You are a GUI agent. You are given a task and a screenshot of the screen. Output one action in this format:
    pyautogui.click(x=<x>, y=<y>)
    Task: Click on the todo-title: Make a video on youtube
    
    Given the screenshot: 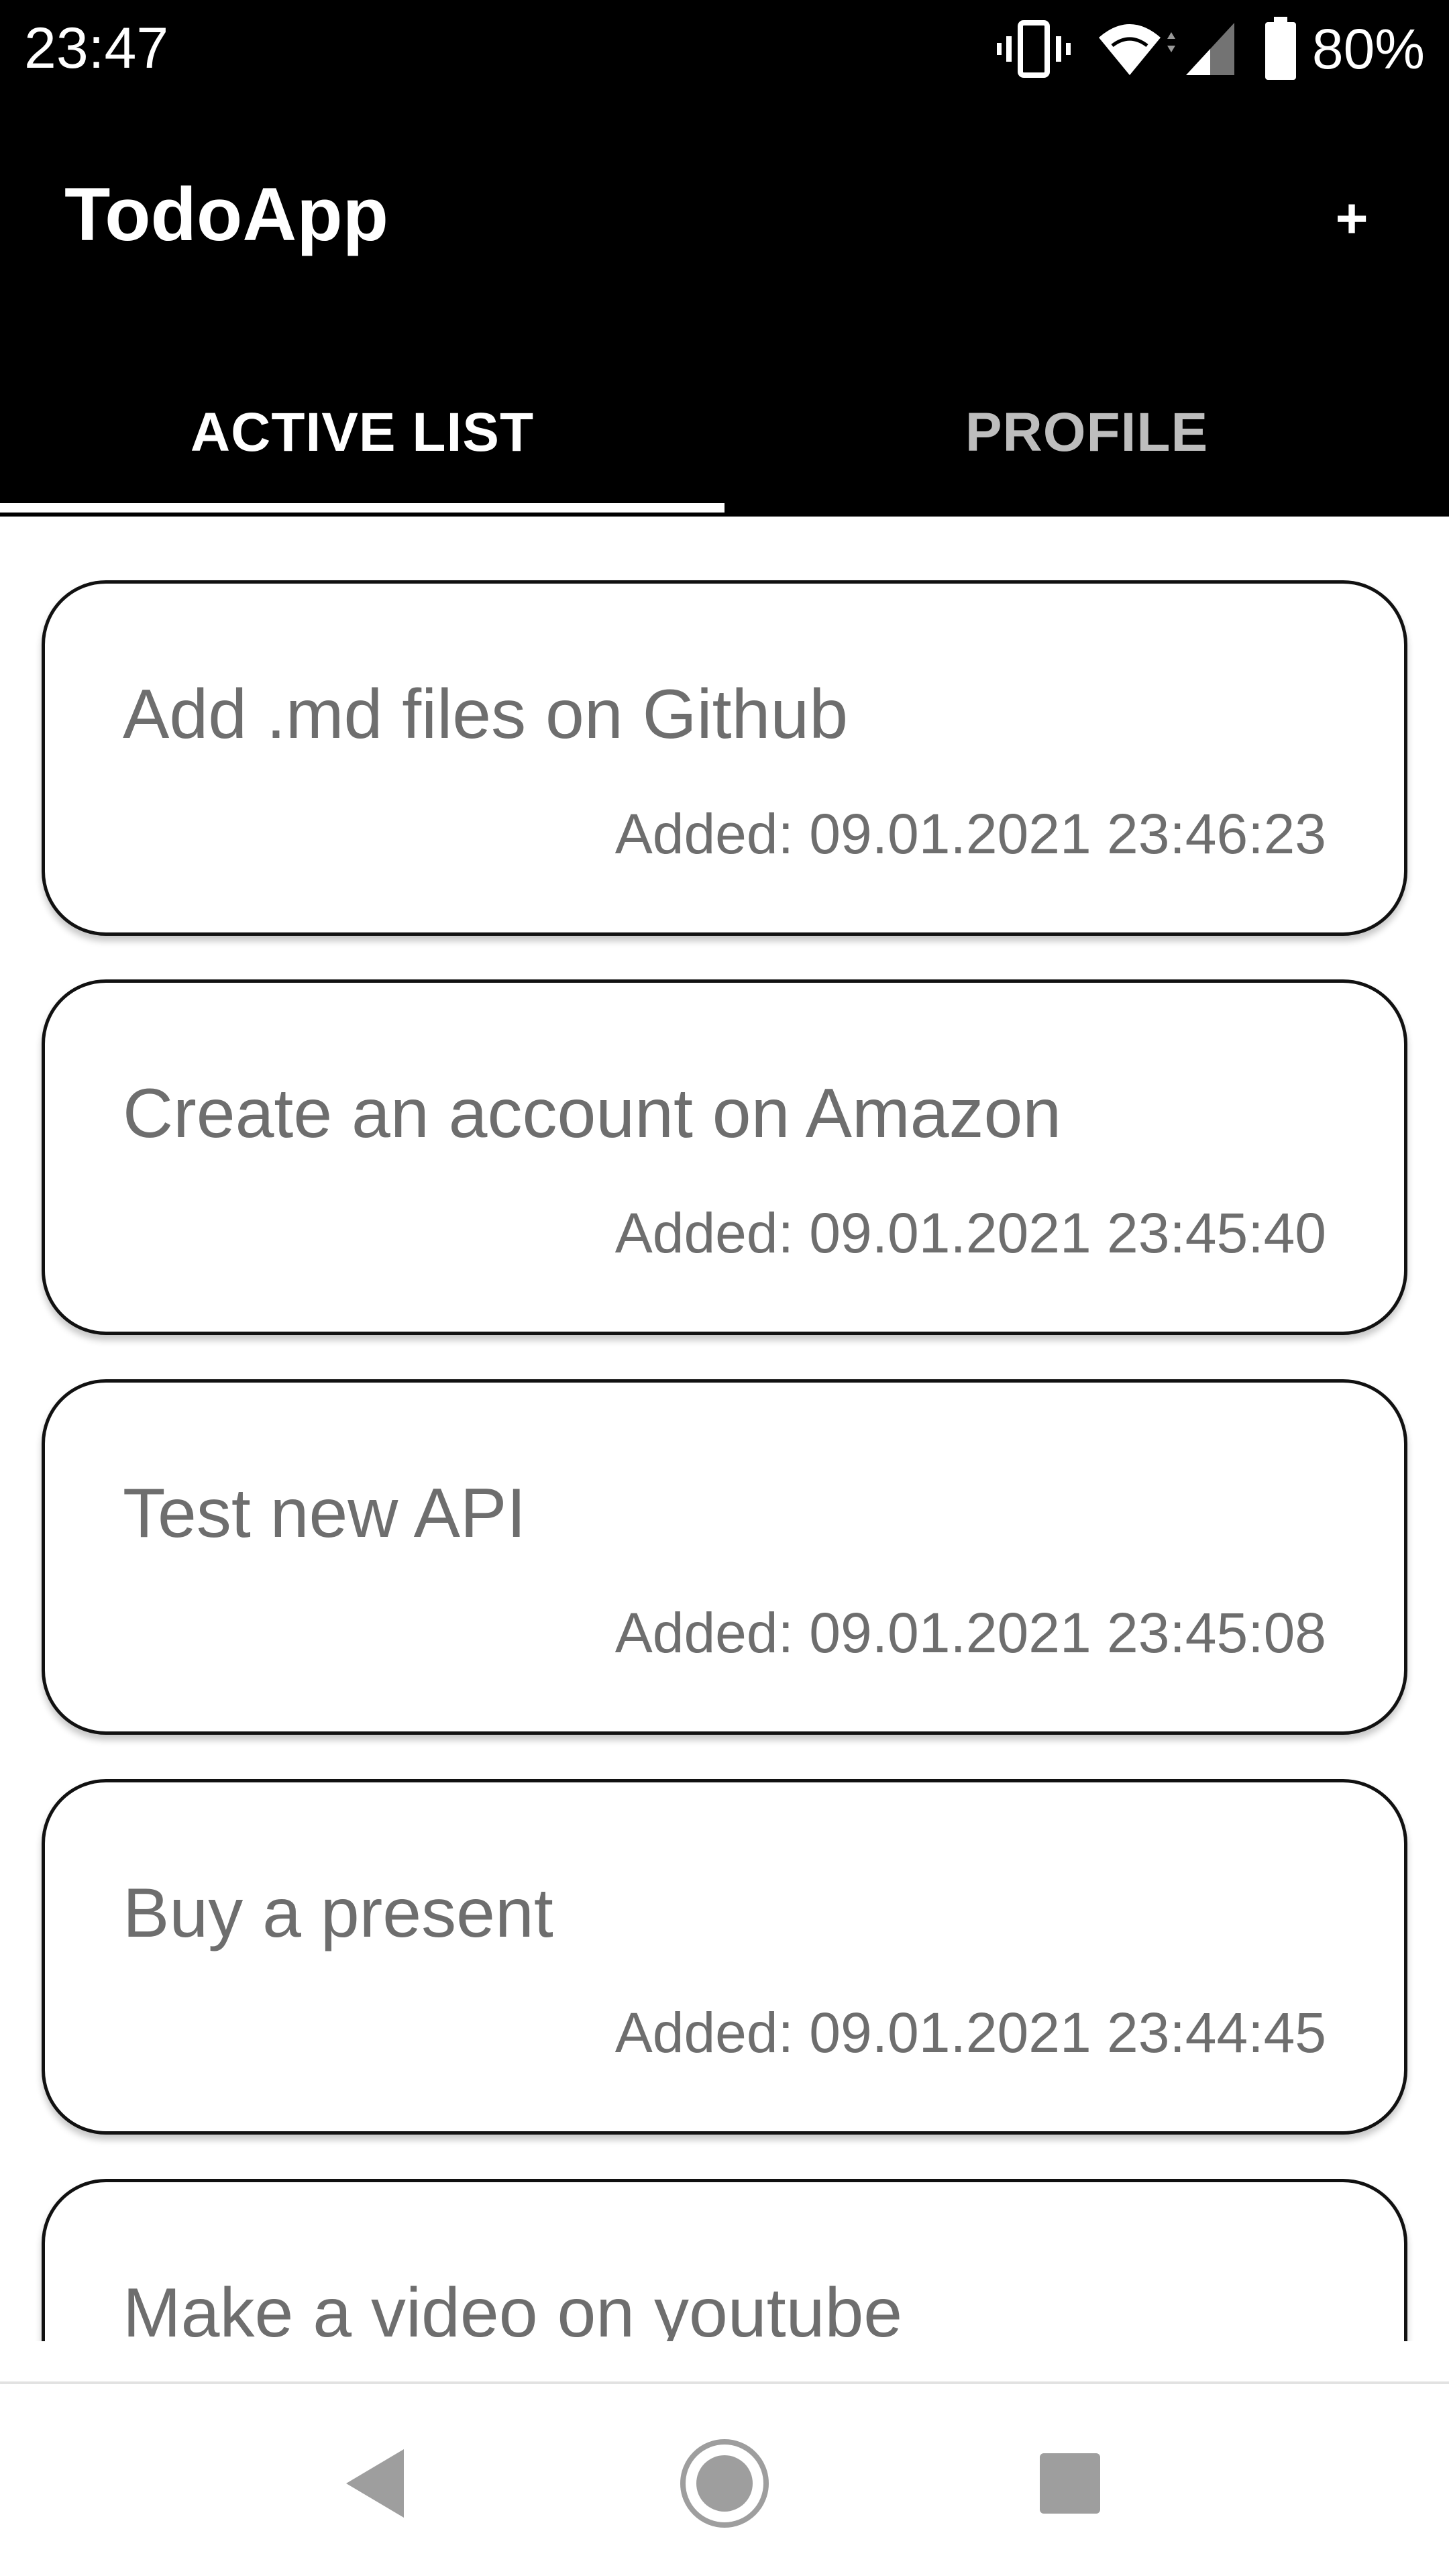 What is the action you would take?
    pyautogui.click(x=513, y=2307)
    